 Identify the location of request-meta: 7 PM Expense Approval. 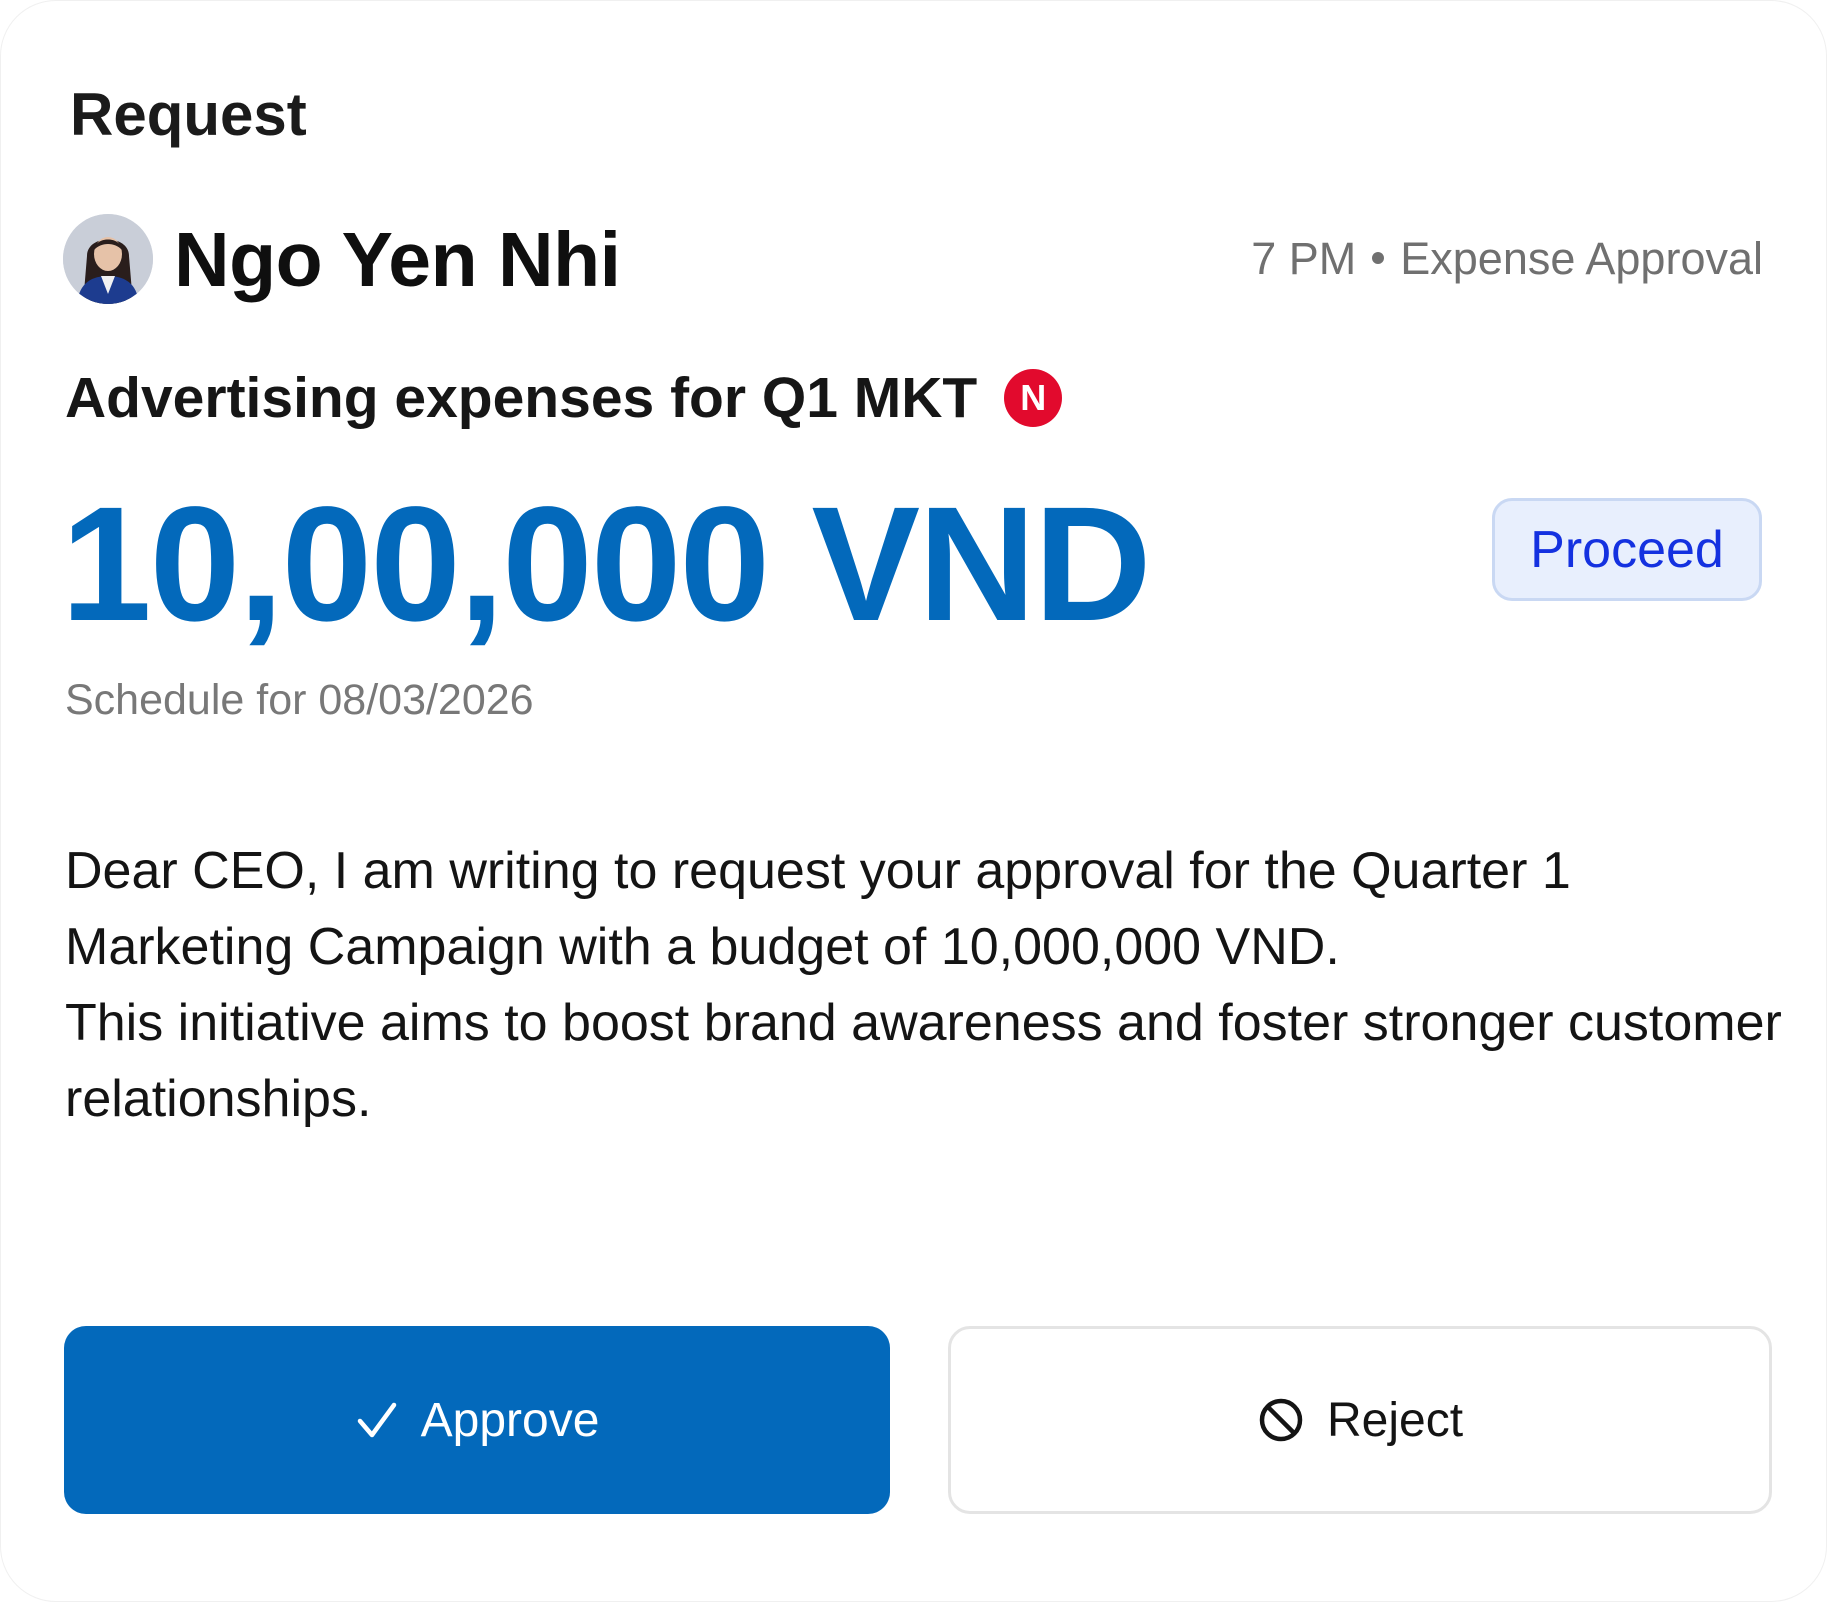
(1507, 259).